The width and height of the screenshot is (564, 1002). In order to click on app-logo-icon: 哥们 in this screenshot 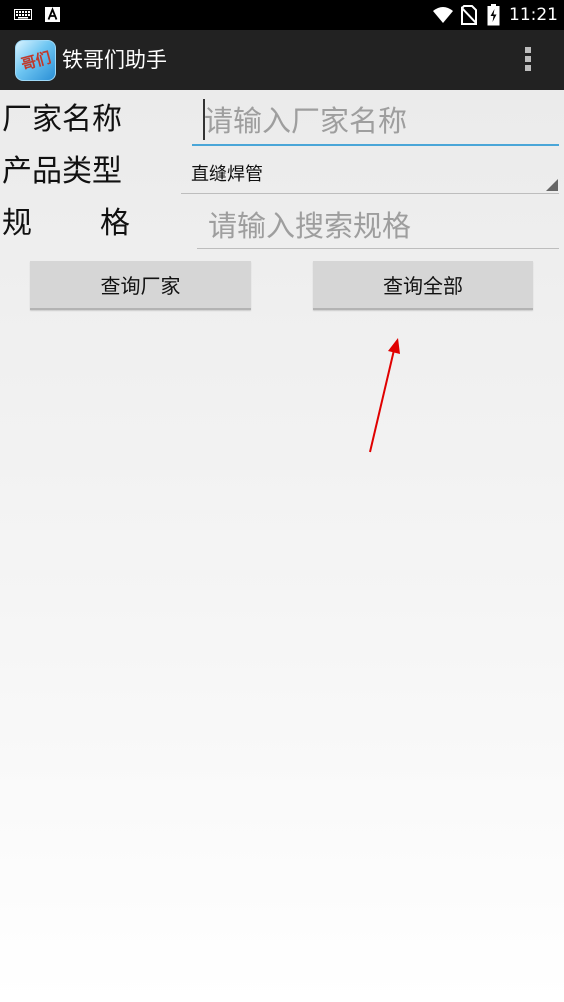, I will do `click(35, 60)`.